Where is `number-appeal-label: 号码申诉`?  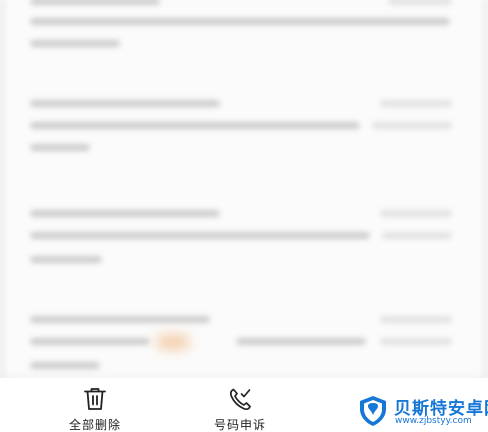 number-appeal-label: 号码申诉 is located at coordinates (239, 425).